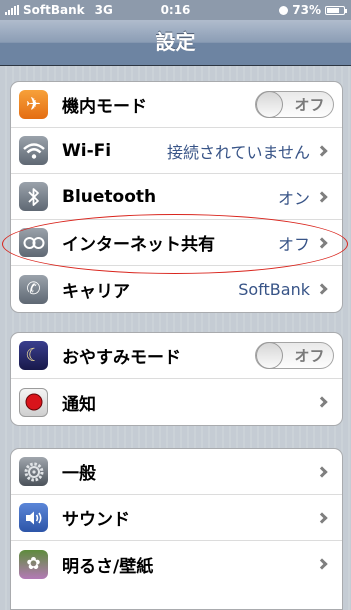 The width and height of the screenshot is (351, 610). I want to click on status-bar: SoftBank 3G 0:16 73%, so click(175, 10).